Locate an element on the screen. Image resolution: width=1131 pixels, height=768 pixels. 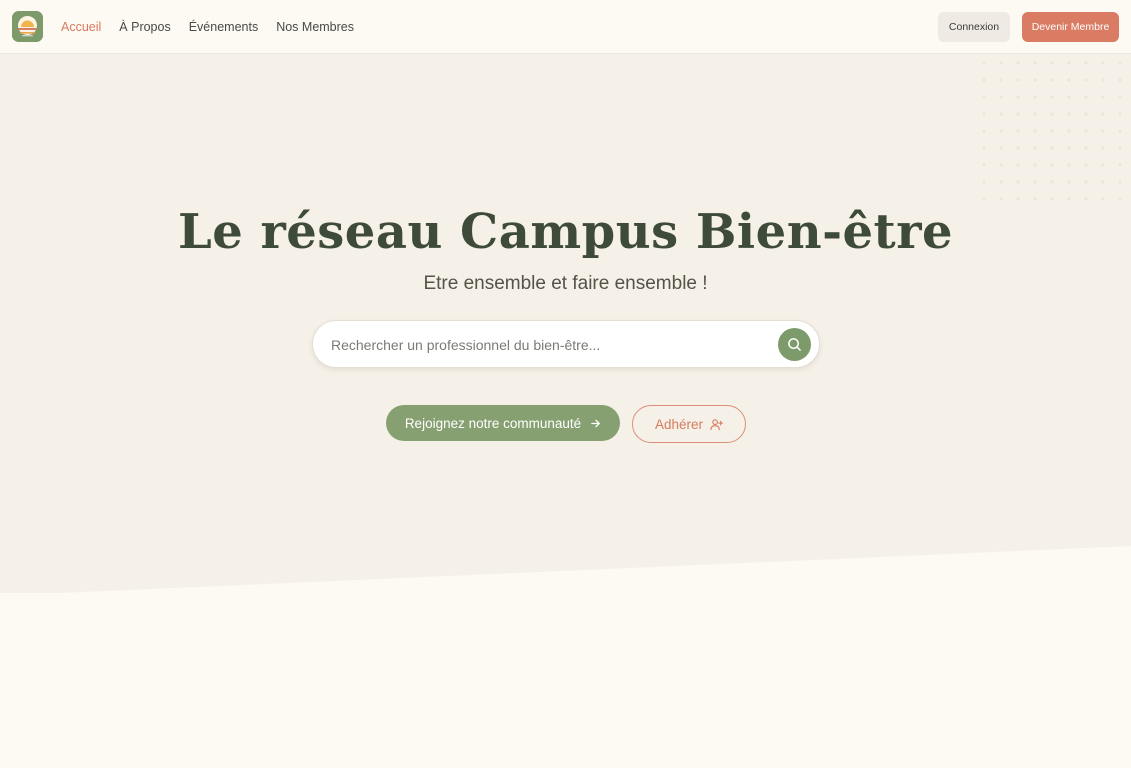
search-input is located at coordinates (546, 345).